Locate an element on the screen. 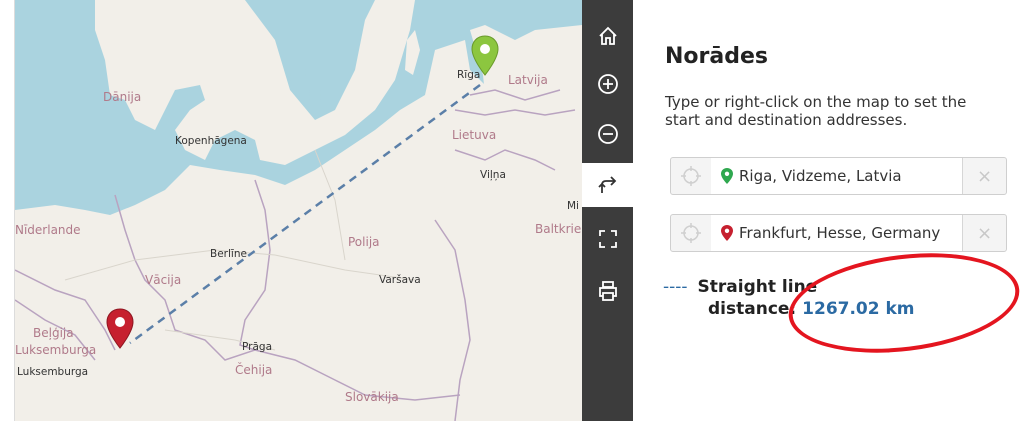  fullscreen-icon is located at coordinates (607, 239).